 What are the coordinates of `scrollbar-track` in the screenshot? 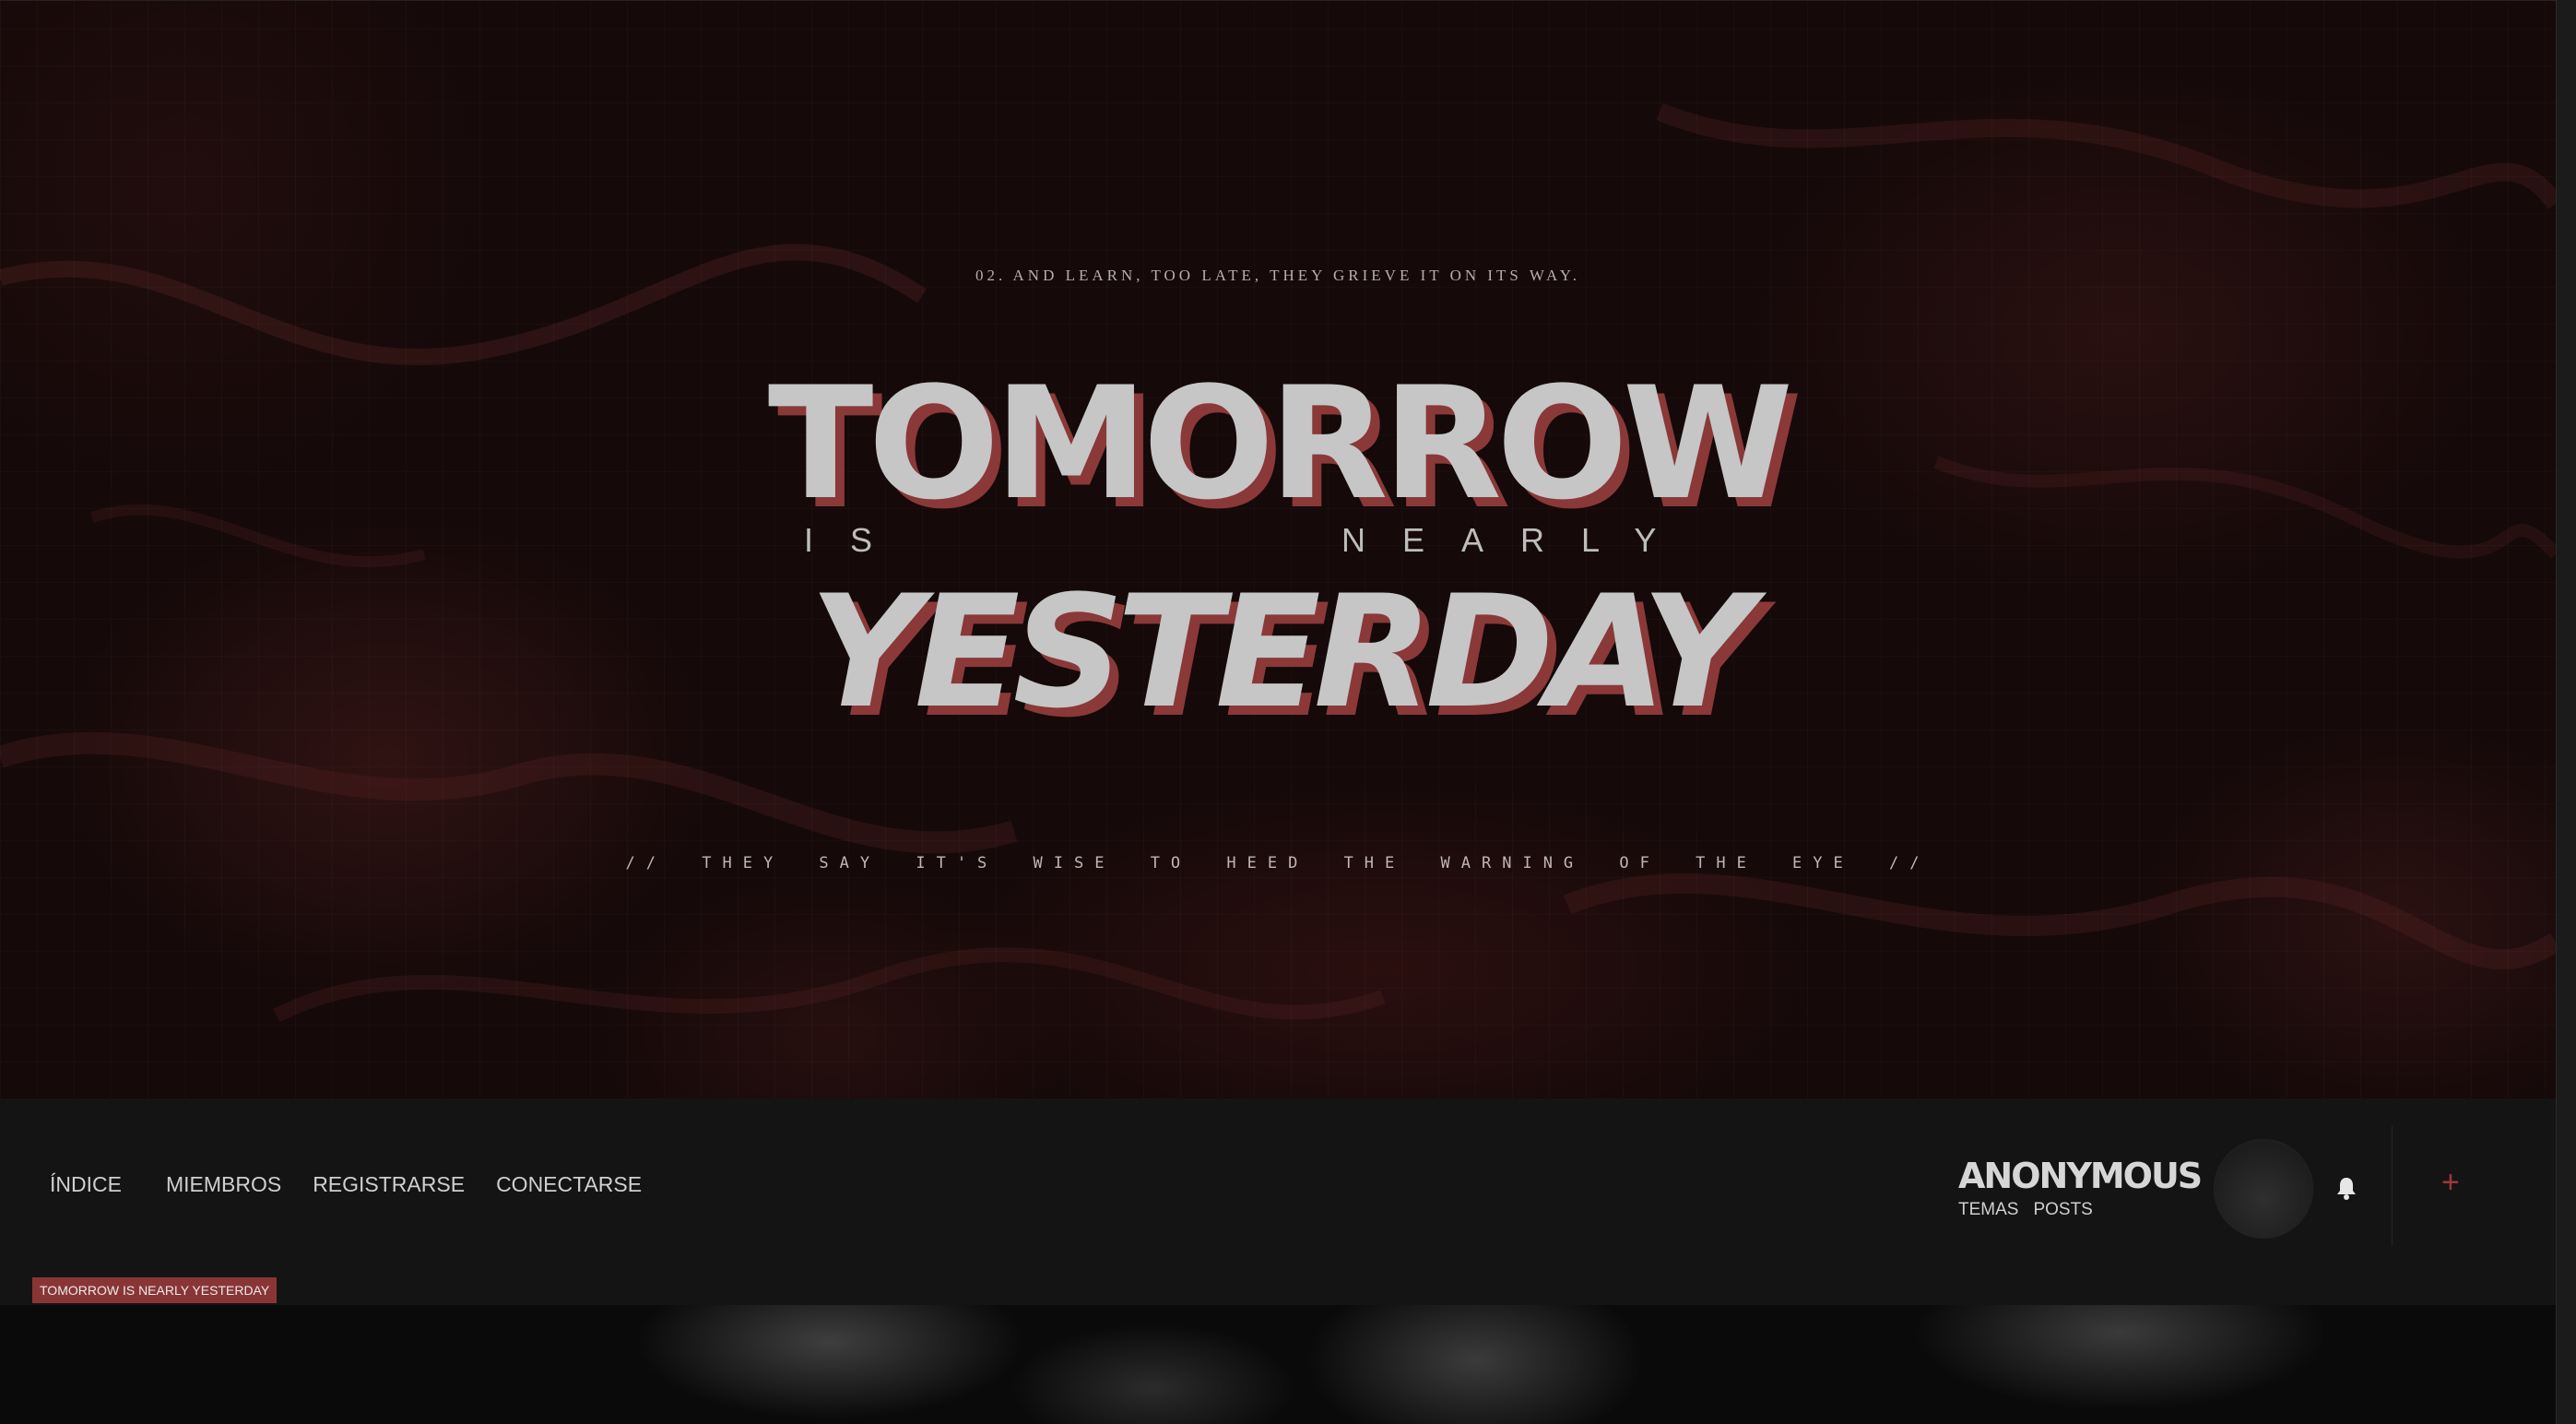 It's located at (2566, 712).